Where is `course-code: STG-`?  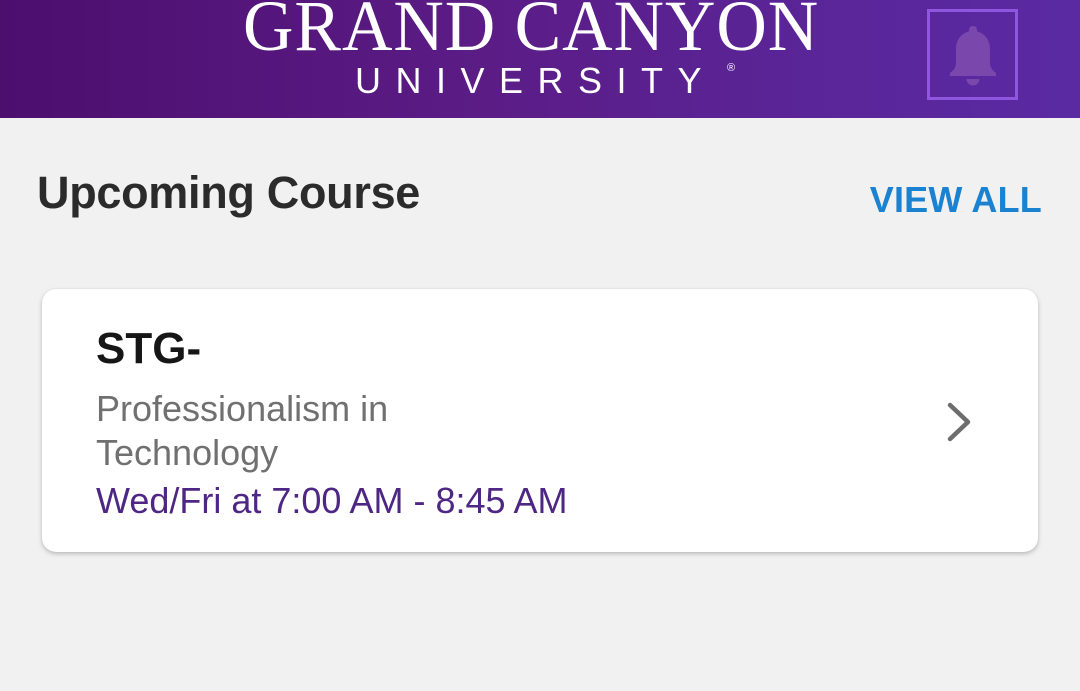 course-code: STG- is located at coordinates (149, 348).